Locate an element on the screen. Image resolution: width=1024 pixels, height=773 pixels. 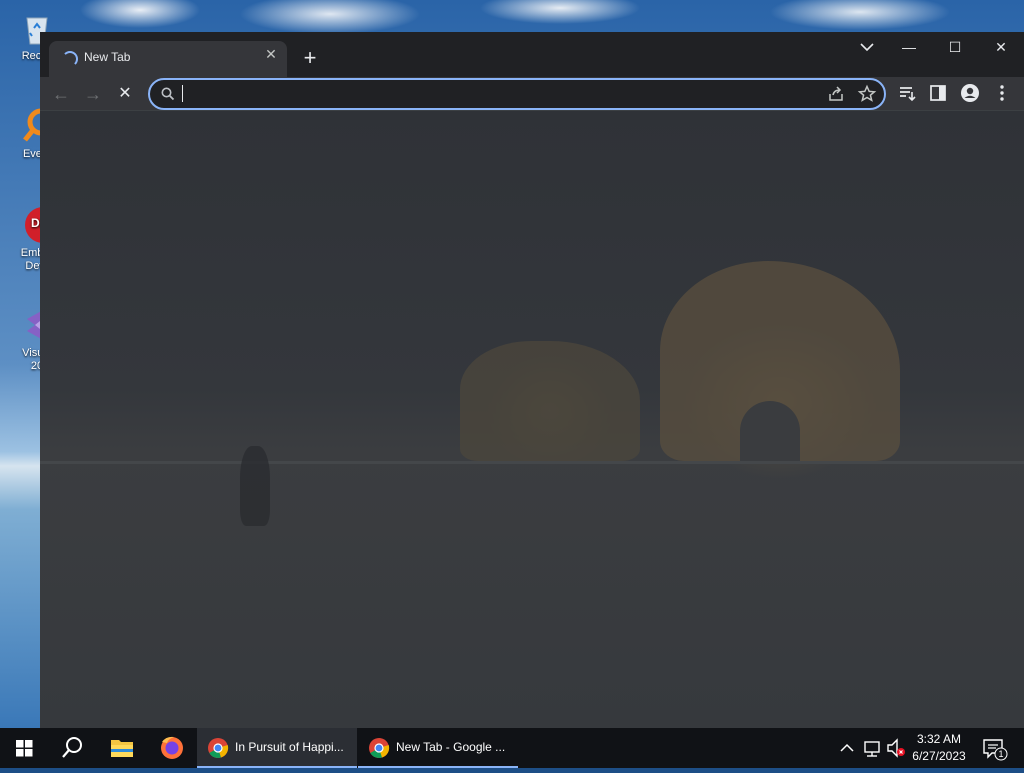
taskbar-firefox is located at coordinates (172, 748).